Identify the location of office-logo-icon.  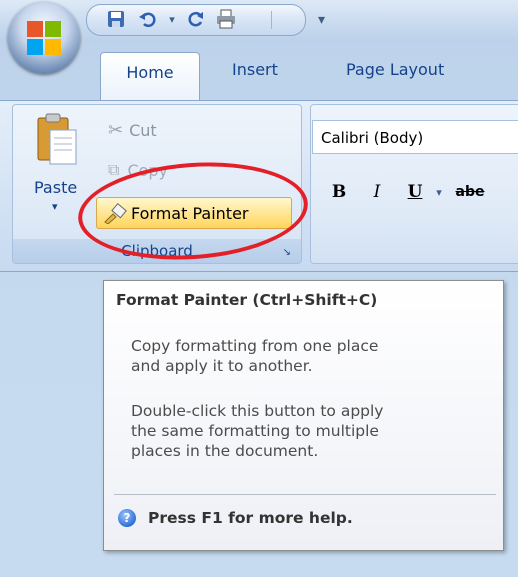
(44, 38).